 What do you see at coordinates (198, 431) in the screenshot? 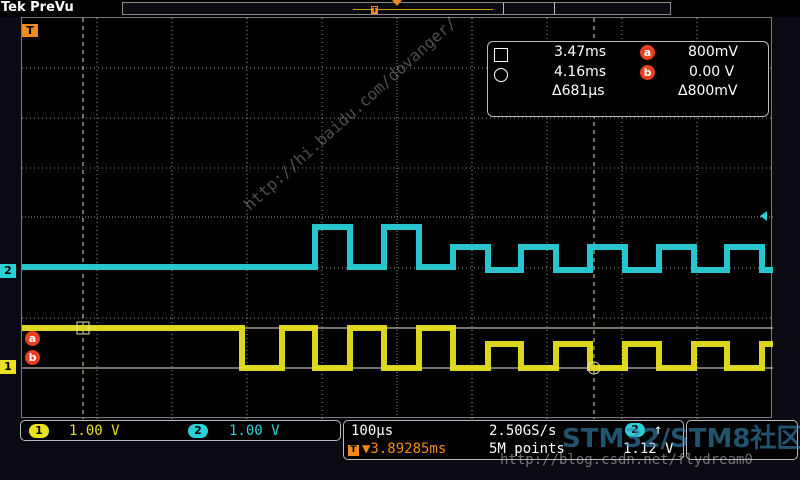
I see `ch2-badge: 2` at bounding box center [198, 431].